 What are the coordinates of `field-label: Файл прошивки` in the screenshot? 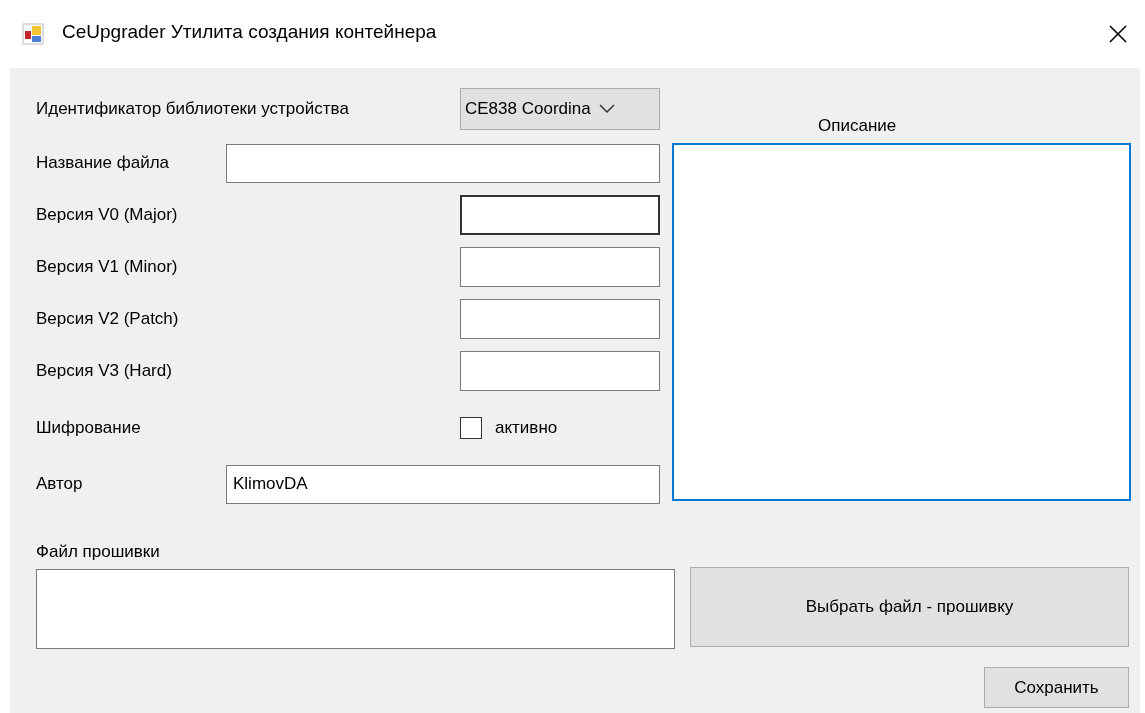 It's located at (98, 552).